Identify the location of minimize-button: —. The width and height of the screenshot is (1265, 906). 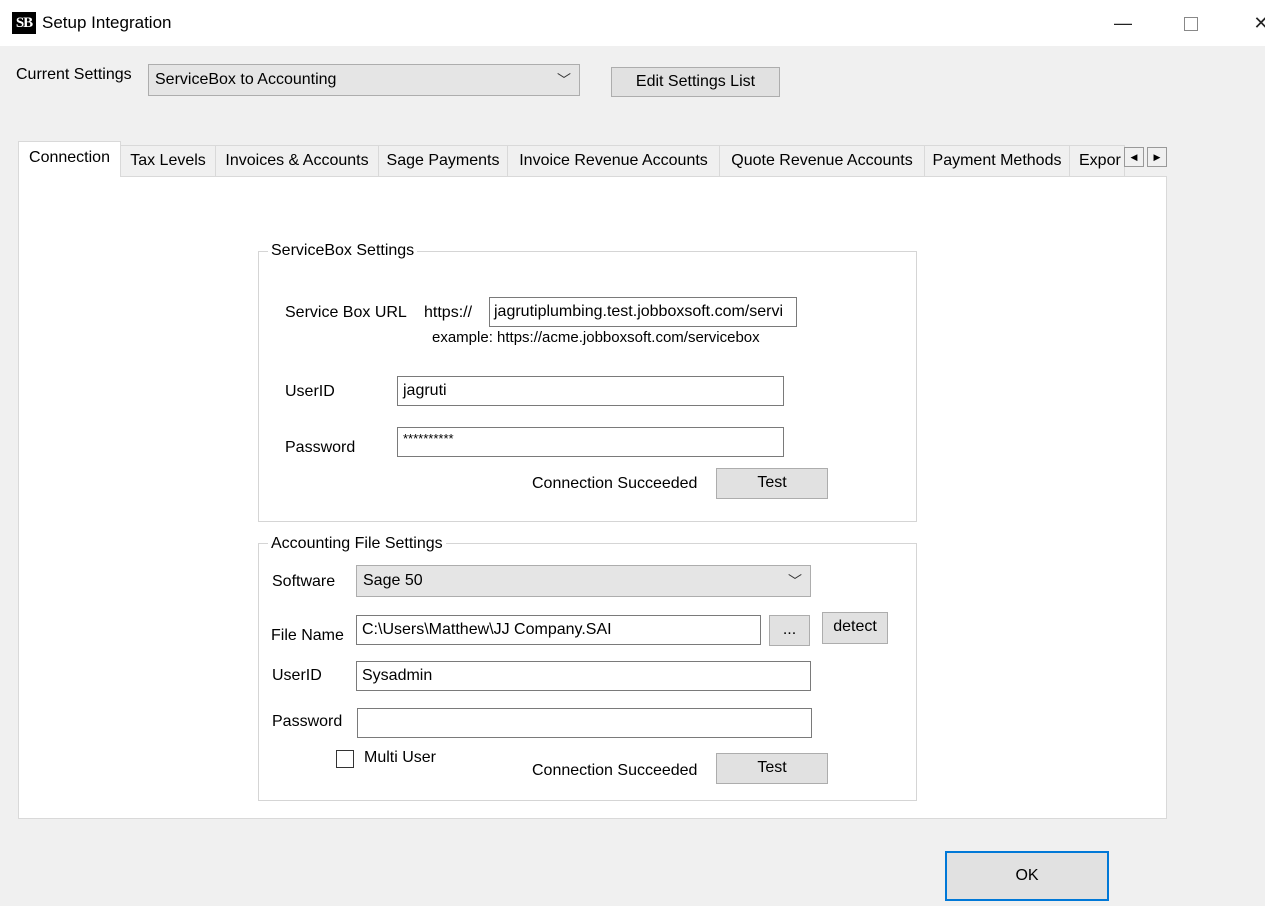
(1123, 23).